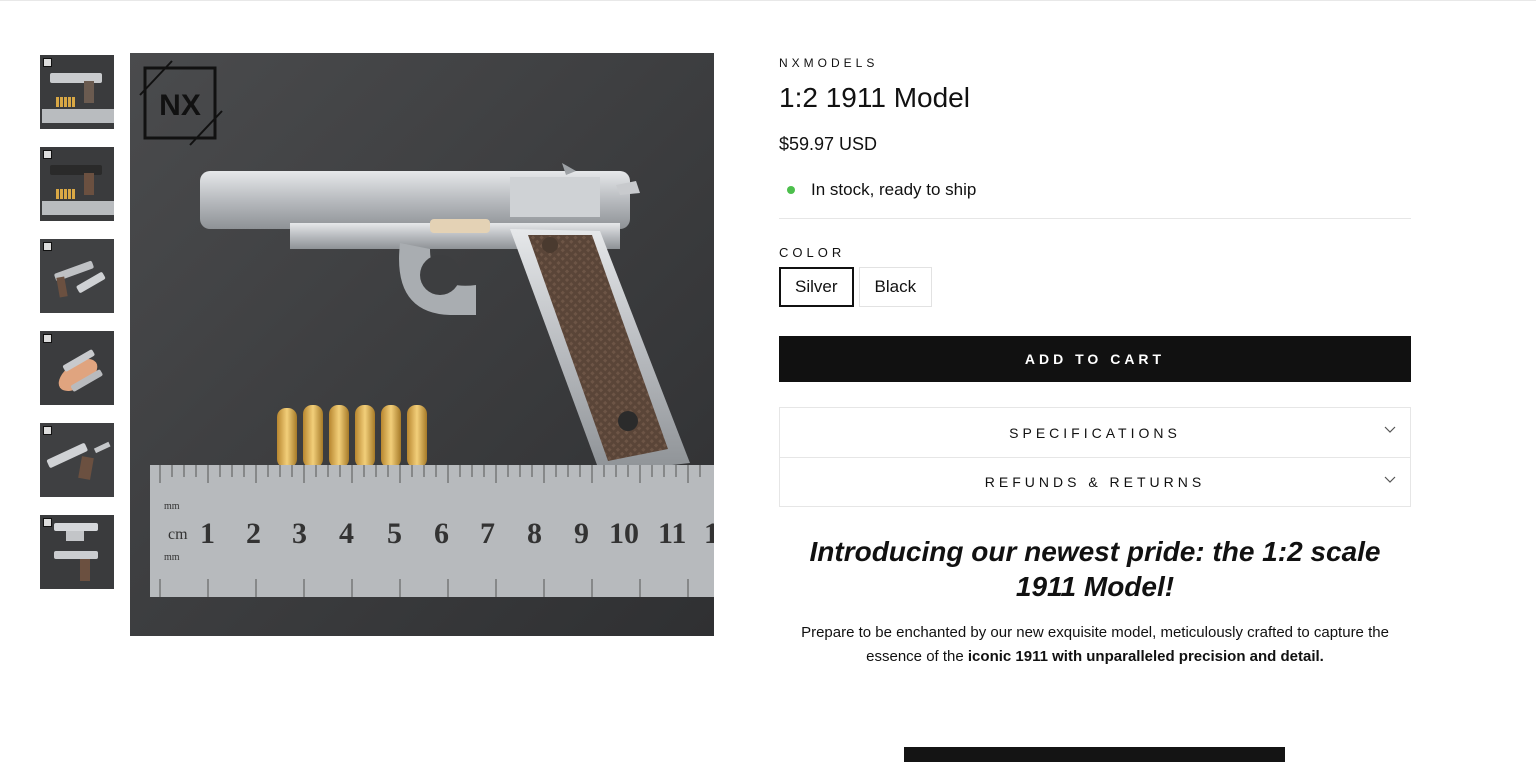 This screenshot has height=762, width=1536. Describe the element at coordinates (1094, 754) in the screenshot. I see `description-image-top` at that location.